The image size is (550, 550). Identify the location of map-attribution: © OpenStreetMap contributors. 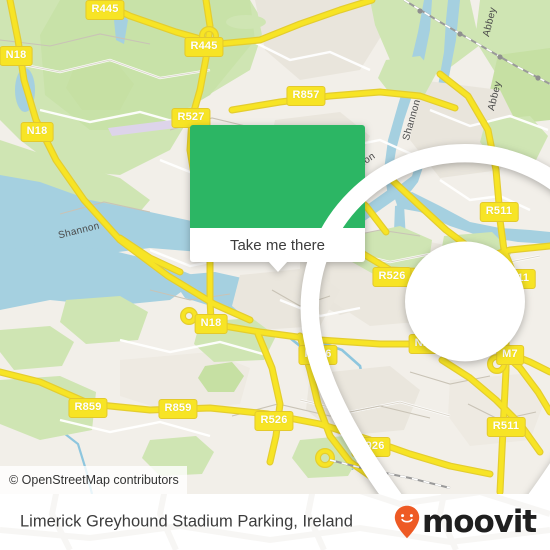
(93, 480).